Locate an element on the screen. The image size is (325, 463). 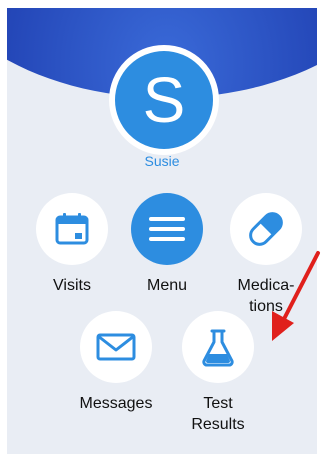
test-results-icon-circle is located at coordinates (218, 347).